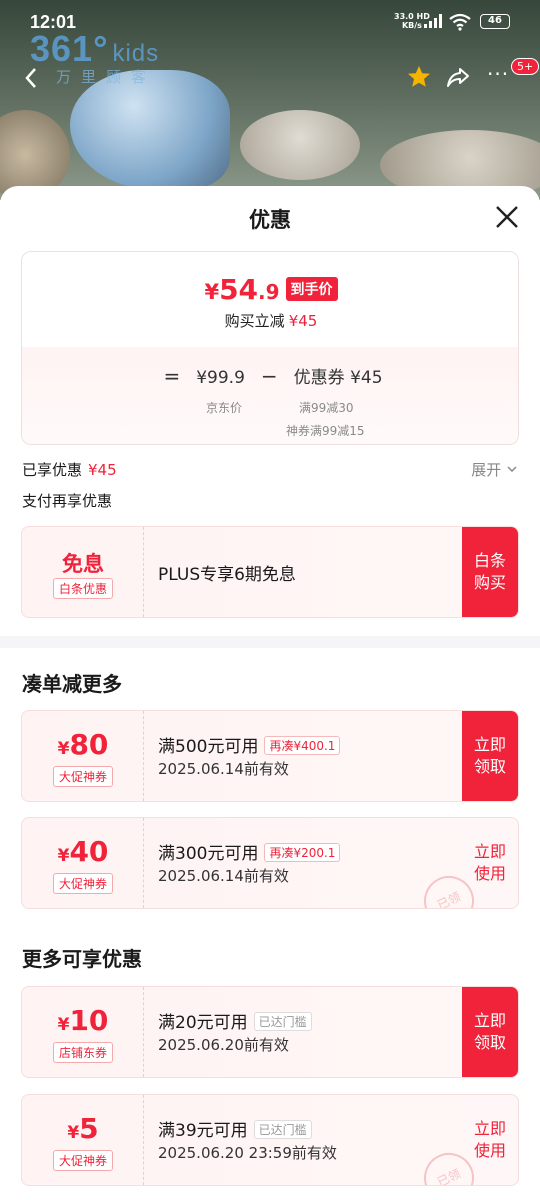 The image size is (540, 1200). I want to click on coupon-validity: 2025.06.20前有效, so click(223, 1045).